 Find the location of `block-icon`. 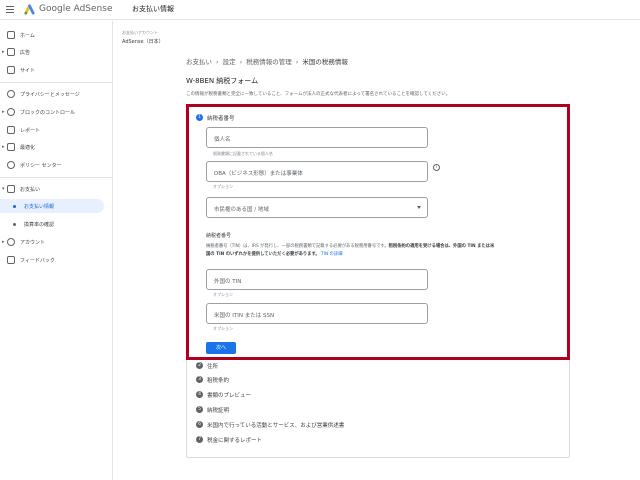

block-icon is located at coordinates (11, 112).